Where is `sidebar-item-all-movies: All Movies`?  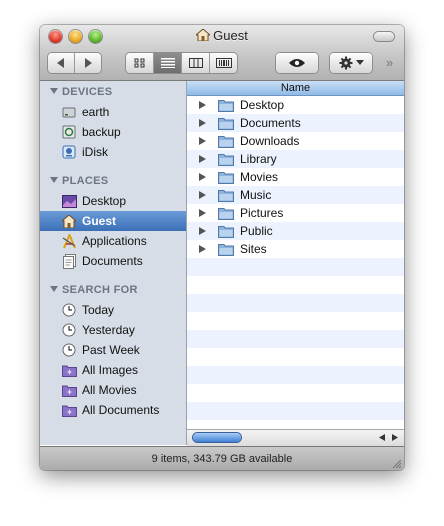
sidebar-item-all-movies: All Movies is located at coordinates (113, 390).